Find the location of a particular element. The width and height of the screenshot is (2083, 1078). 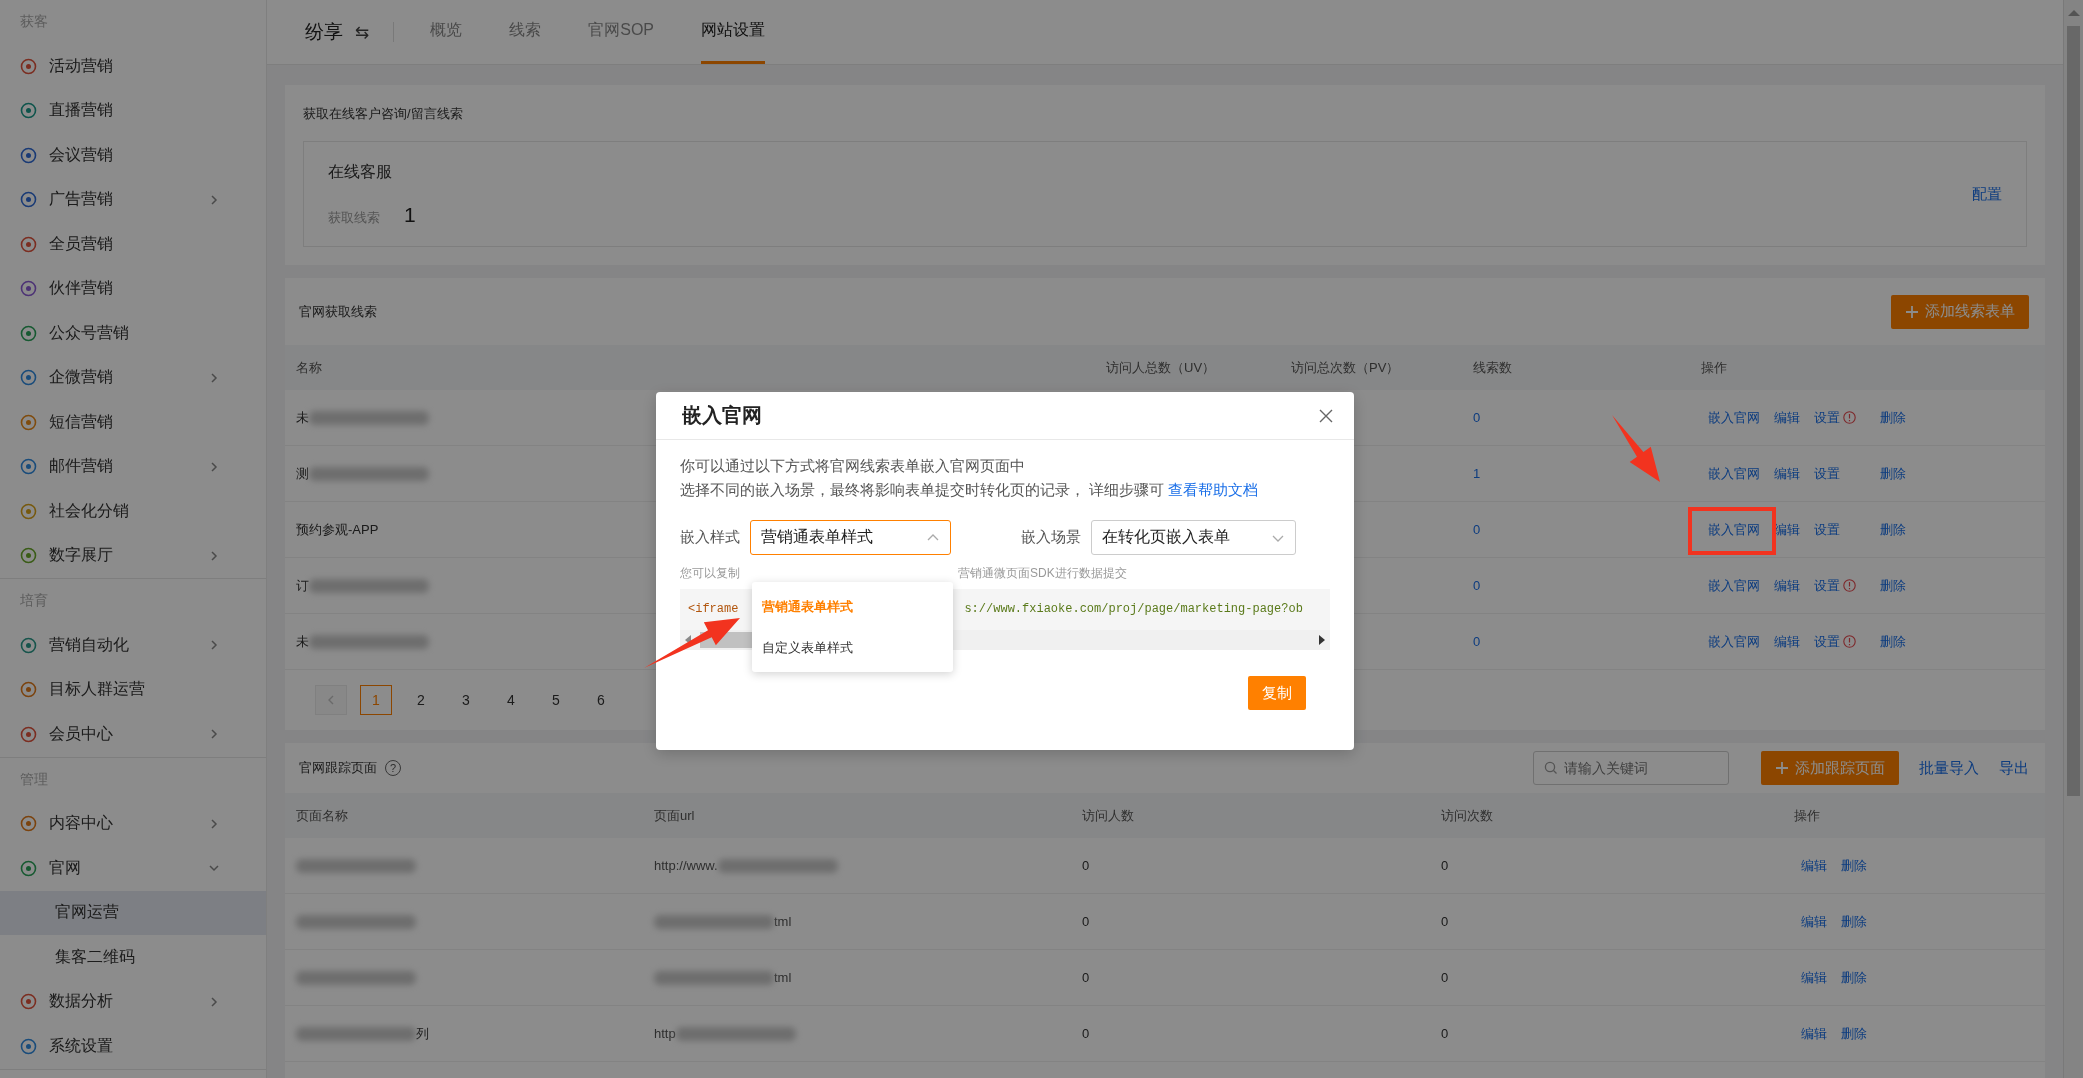

intro-text: 你可以通过以下方式将官网线索表单嵌入官网页面中 is located at coordinates (853, 466).